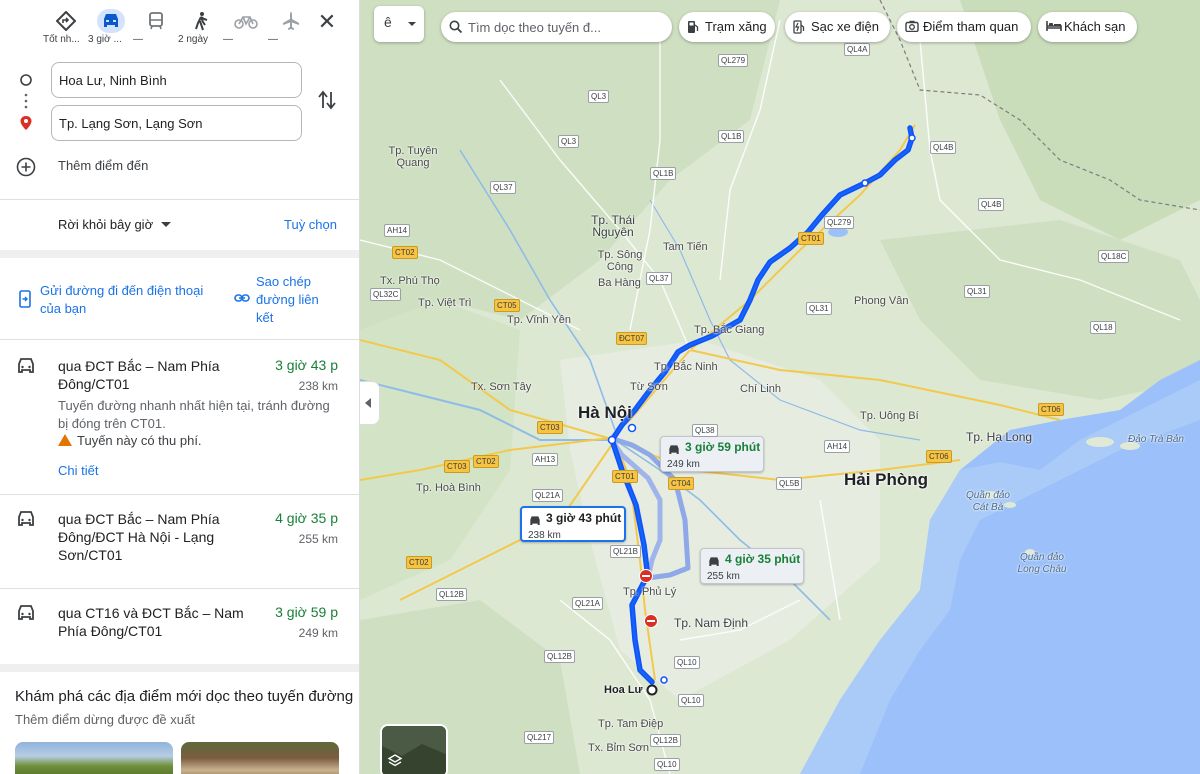  What do you see at coordinates (501, 387) in the screenshot?
I see `map-label-town: Tx. Sơn Tây` at bounding box center [501, 387].